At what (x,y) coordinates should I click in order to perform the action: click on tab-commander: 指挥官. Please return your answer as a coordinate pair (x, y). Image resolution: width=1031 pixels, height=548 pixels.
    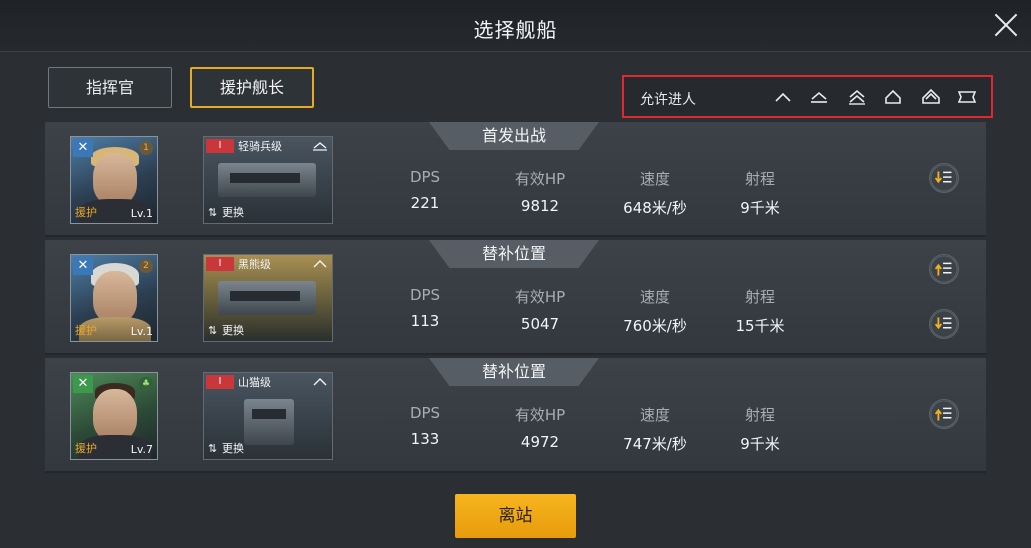
    Looking at the image, I should click on (110, 87).